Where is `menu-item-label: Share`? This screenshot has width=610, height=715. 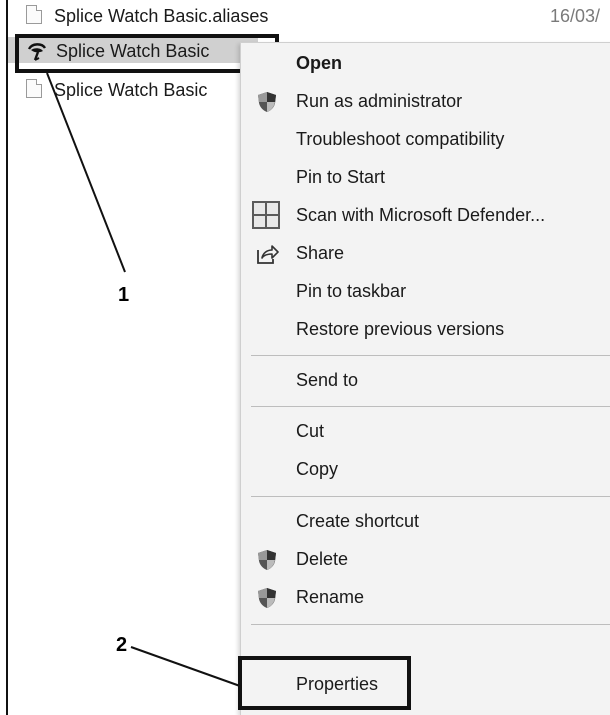
menu-item-label: Share is located at coordinates (320, 253).